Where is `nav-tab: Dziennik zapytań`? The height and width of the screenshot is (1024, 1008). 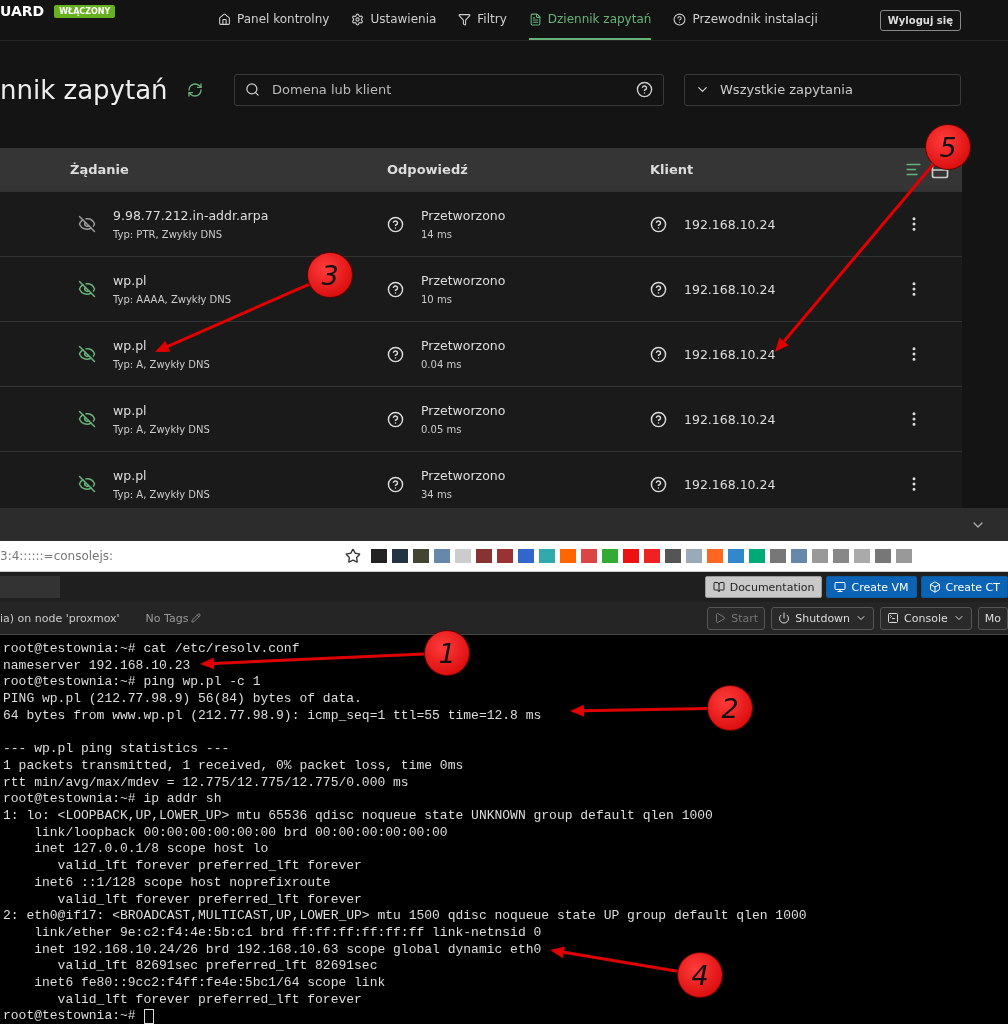
nav-tab: Dziennik zapytań is located at coordinates (590, 20).